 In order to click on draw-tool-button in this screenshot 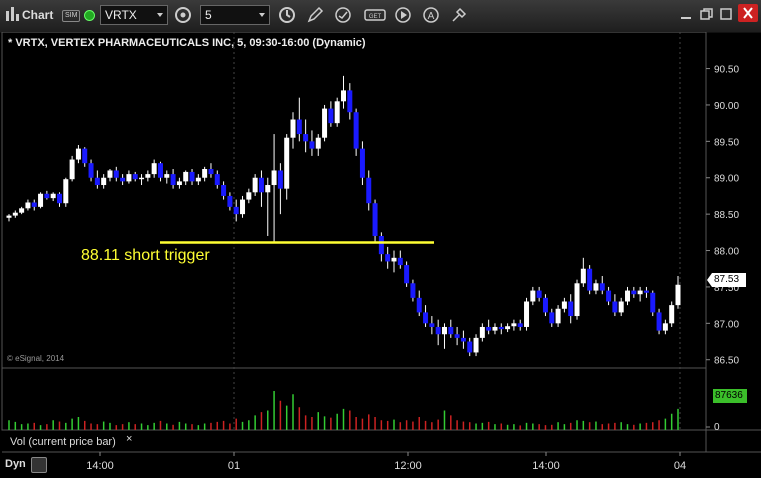, I will do `click(315, 15)`.